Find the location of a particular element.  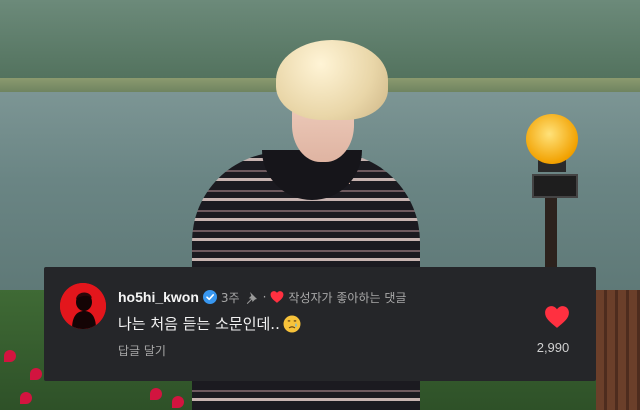

comment-text: 나는 처음 듣는 소문인데.. is located at coordinates (199, 324).